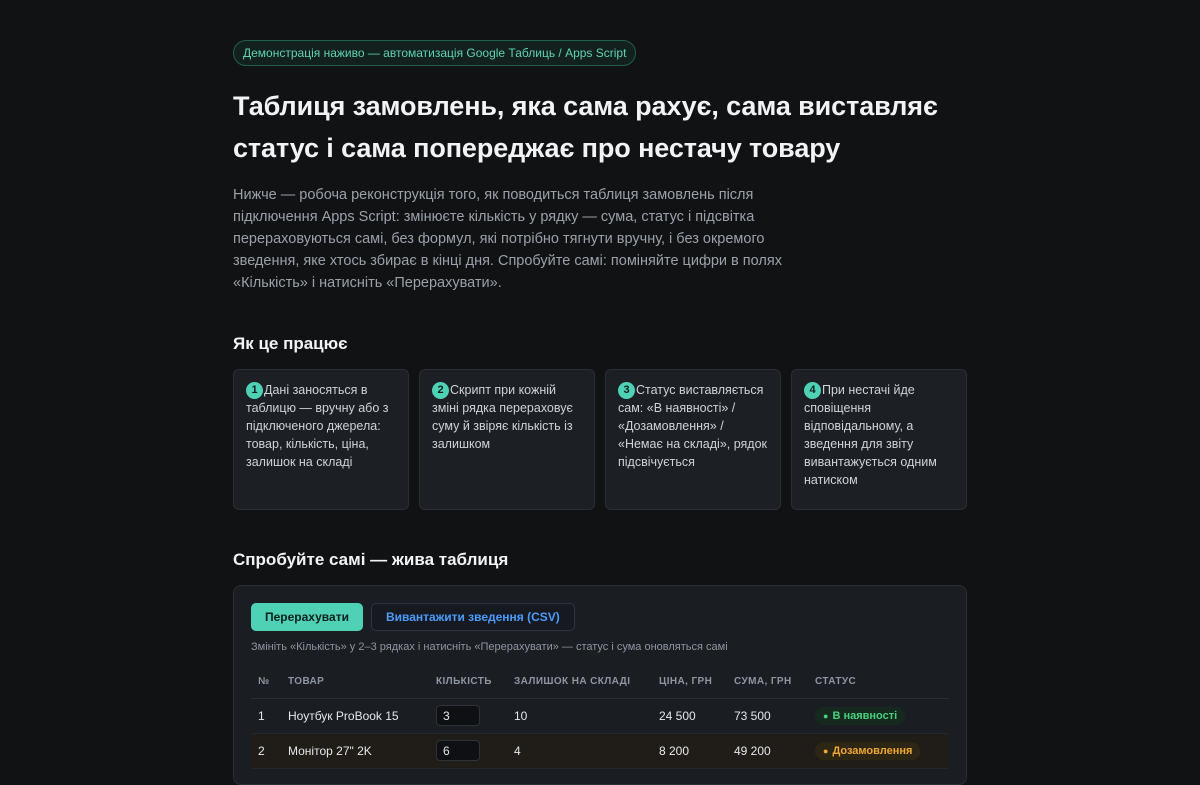 The image size is (1200, 785). I want to click on col-number: №, so click(266, 682).